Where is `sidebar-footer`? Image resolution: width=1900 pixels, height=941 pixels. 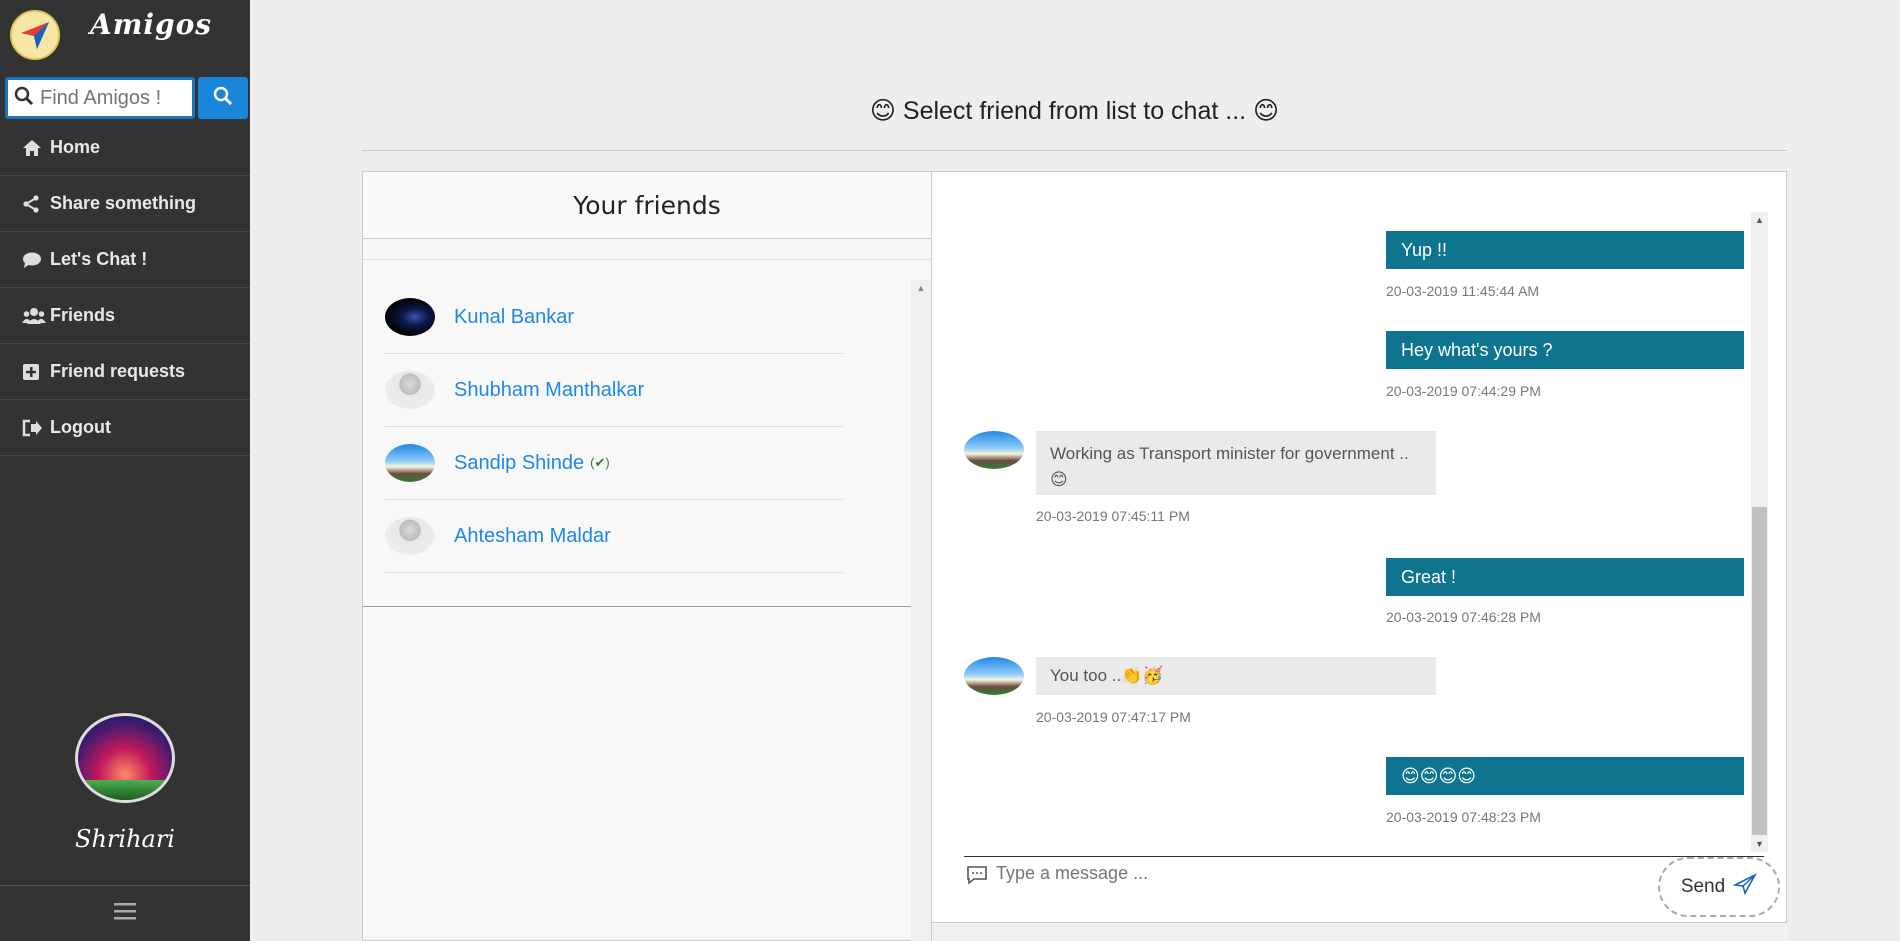 sidebar-footer is located at coordinates (125, 913).